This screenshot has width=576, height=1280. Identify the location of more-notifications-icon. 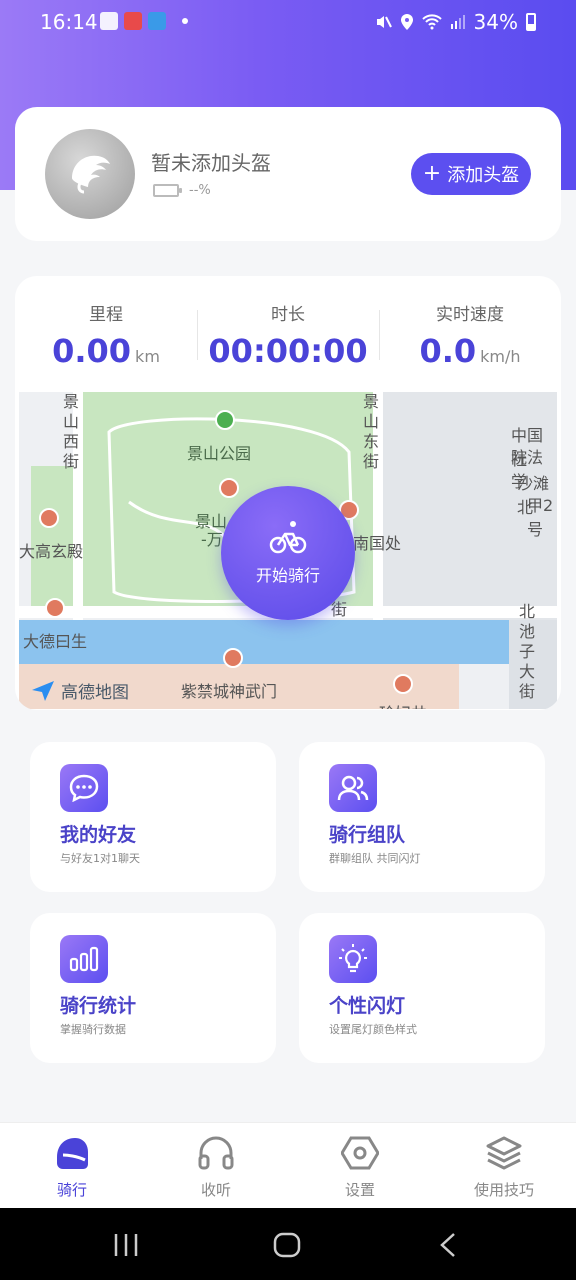
(185, 21).